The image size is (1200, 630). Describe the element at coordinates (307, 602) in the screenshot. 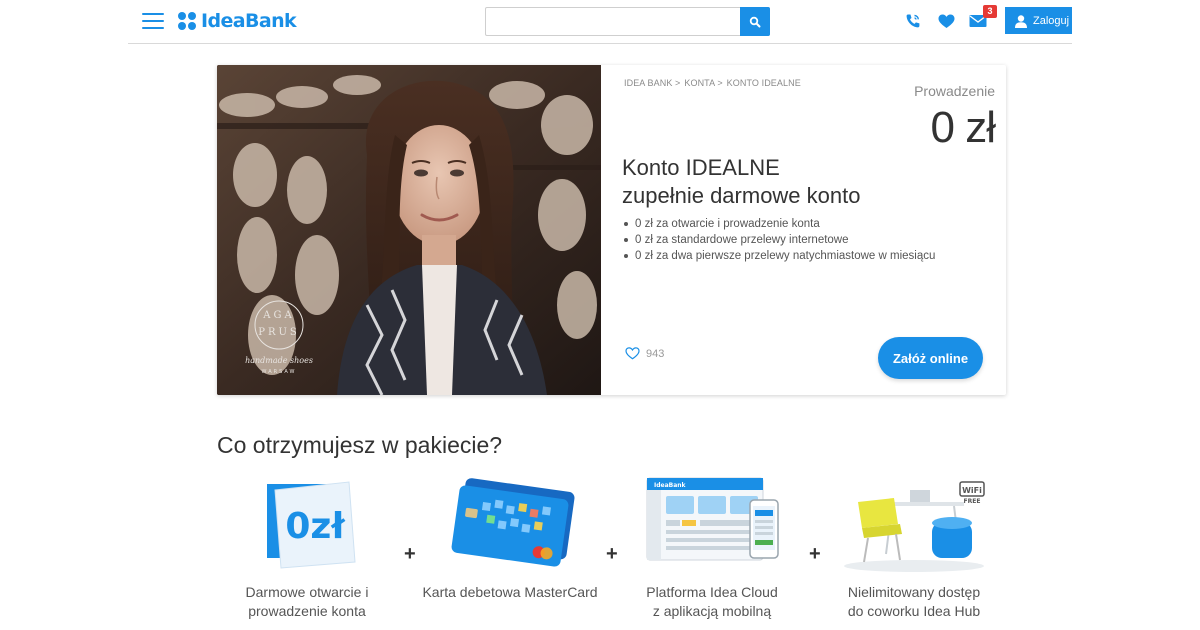

I see `package-item-label: Darmowe otwarcie i prowadzenie konta` at that location.